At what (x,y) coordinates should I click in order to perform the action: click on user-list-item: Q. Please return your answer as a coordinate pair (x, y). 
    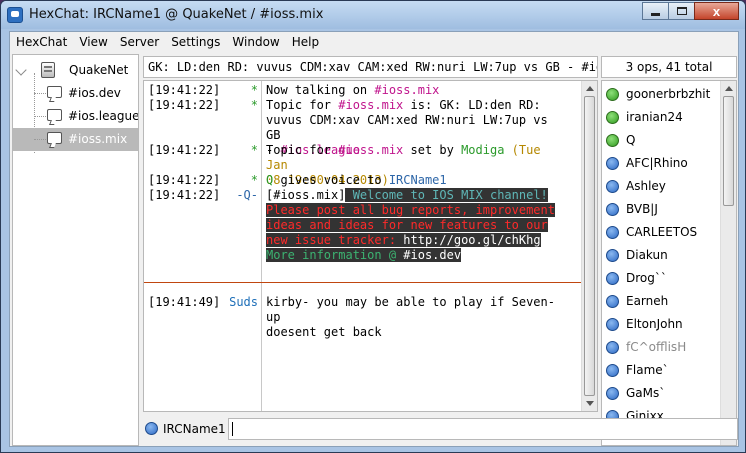
    Looking at the image, I should click on (661, 142).